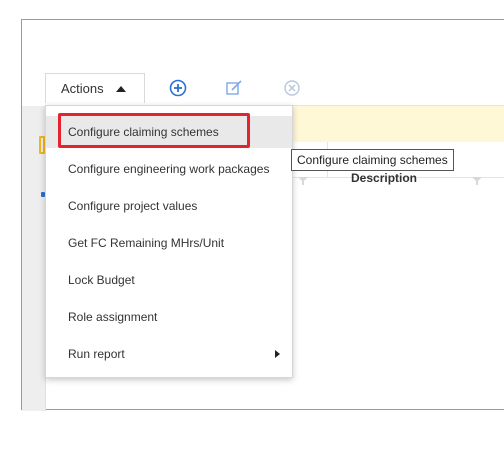  What do you see at coordinates (169, 354) in the screenshot?
I see `menu-item-run-report: Run report` at bounding box center [169, 354].